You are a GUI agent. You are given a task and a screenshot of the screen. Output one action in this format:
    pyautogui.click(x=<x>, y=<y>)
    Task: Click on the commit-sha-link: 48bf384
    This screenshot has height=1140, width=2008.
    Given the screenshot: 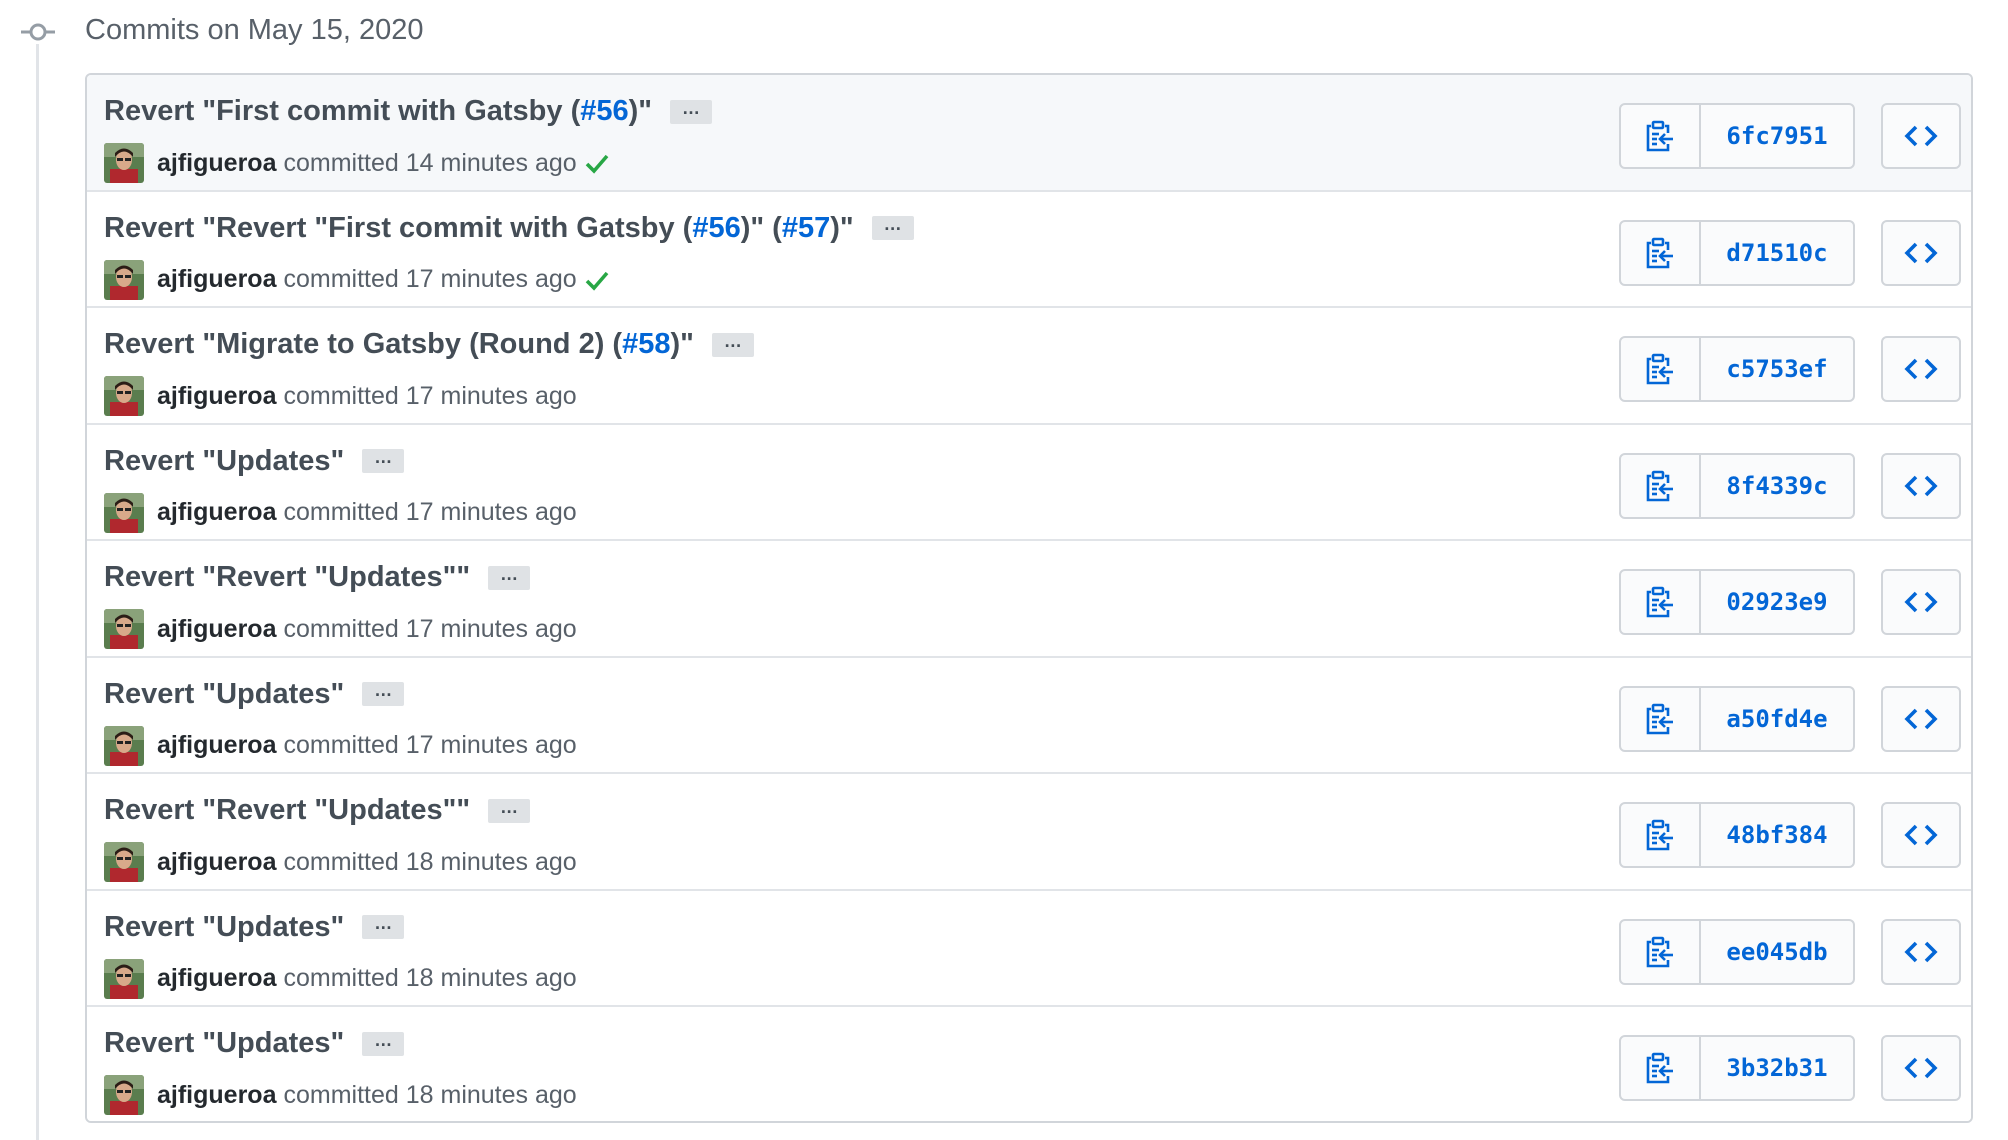 What is the action you would take?
    pyautogui.click(x=1777, y=835)
    